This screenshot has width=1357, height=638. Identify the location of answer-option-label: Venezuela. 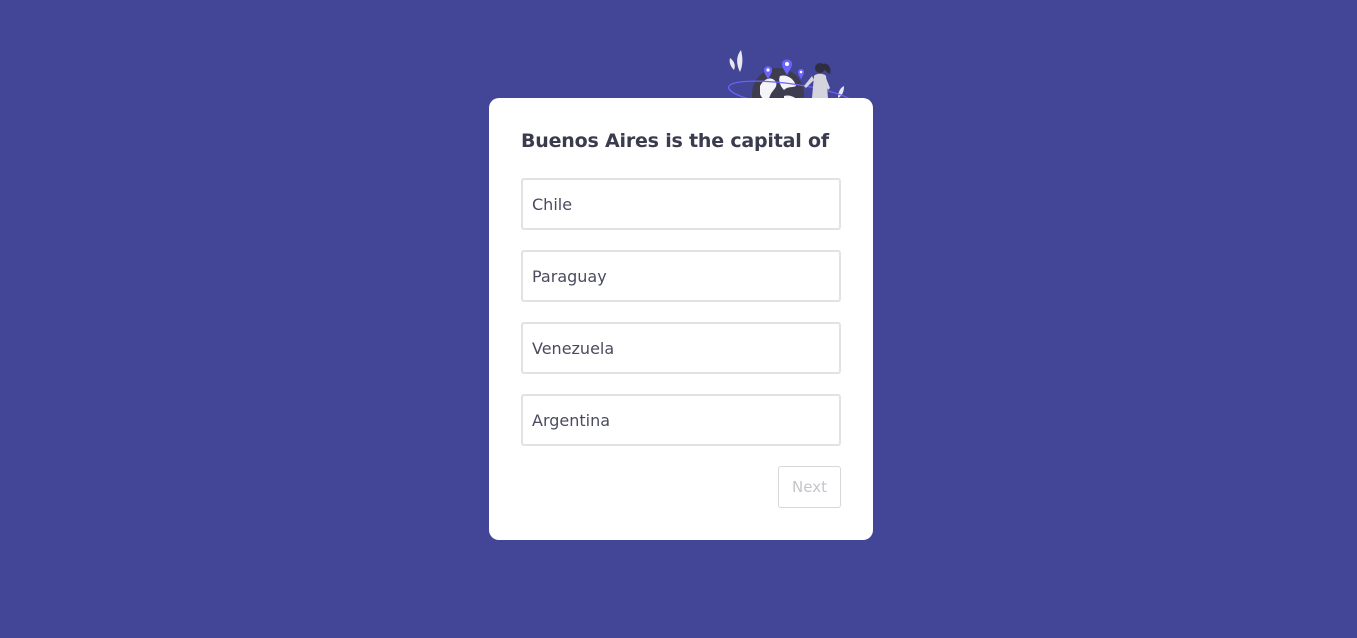
(573, 348).